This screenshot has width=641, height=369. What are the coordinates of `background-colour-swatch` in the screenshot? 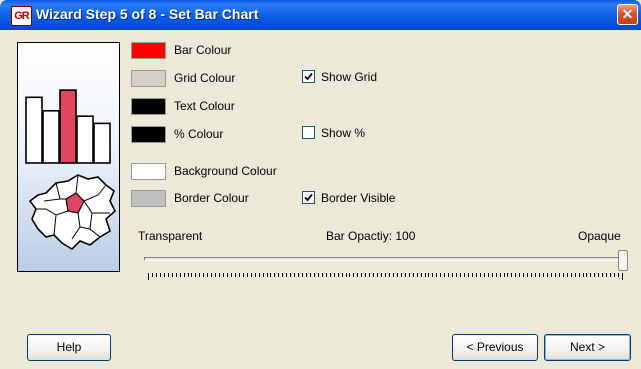 It's located at (148, 171).